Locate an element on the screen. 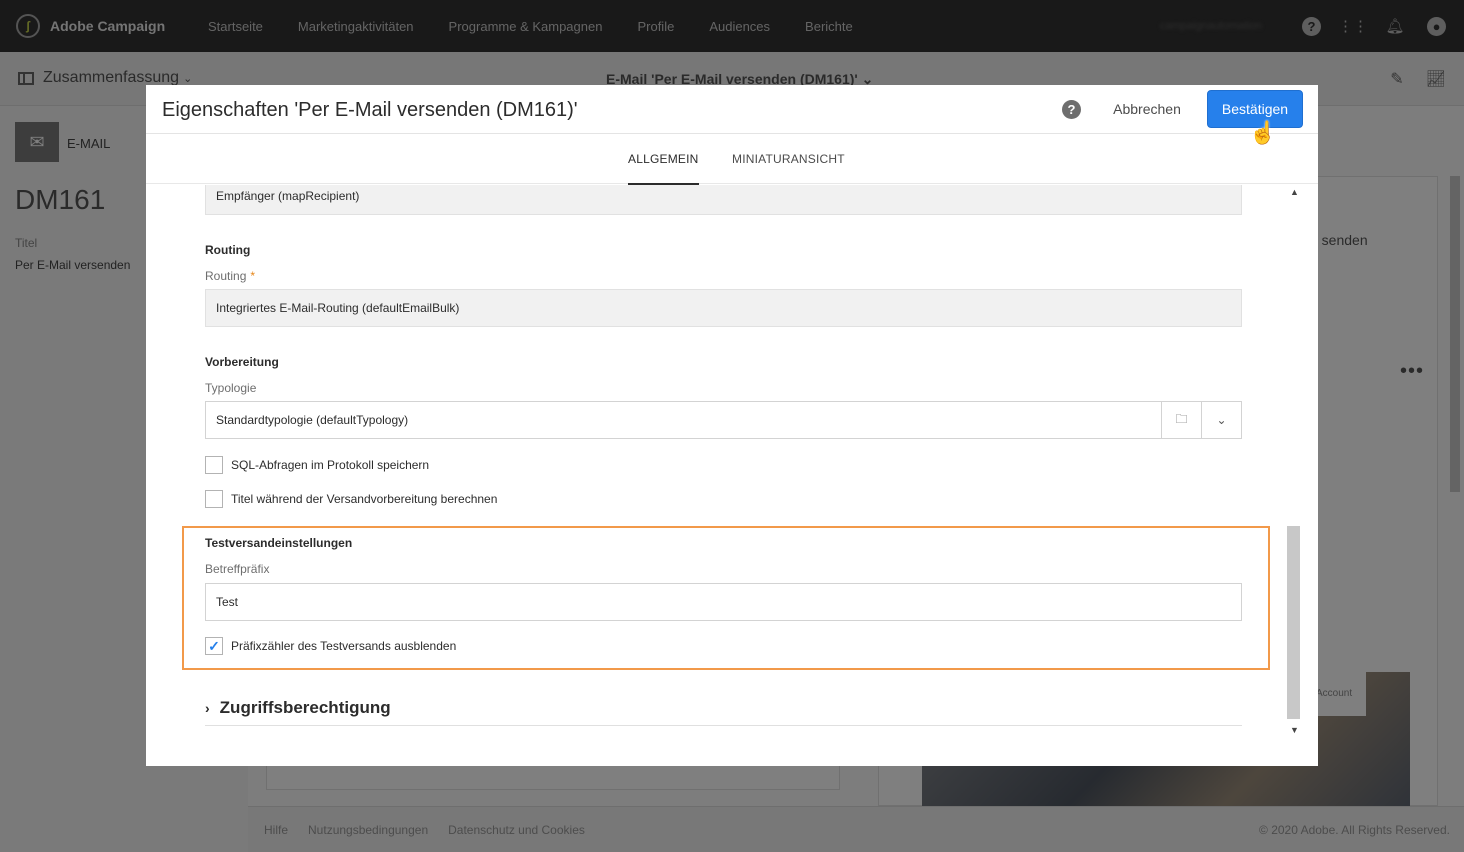 The height and width of the screenshot is (852, 1464). chevron-down-icon: ⌄ is located at coordinates (1221, 420).